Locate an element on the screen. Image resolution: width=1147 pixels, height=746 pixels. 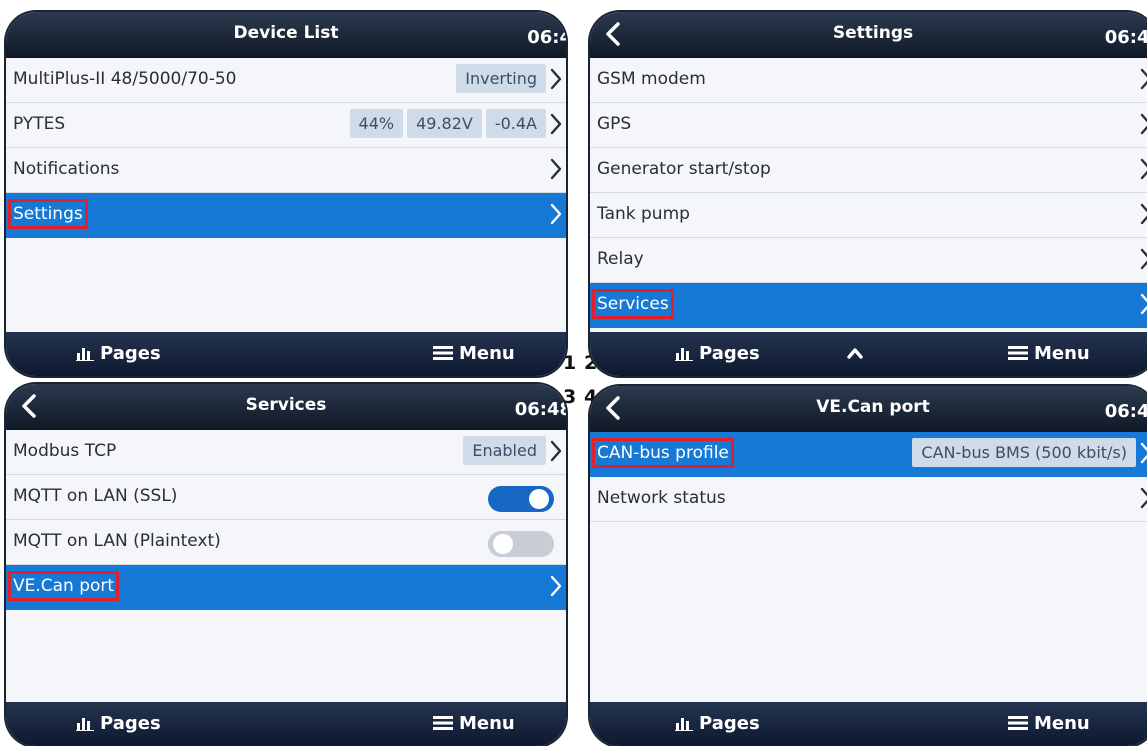
value-badge: -0.4A is located at coordinates (515, 123).